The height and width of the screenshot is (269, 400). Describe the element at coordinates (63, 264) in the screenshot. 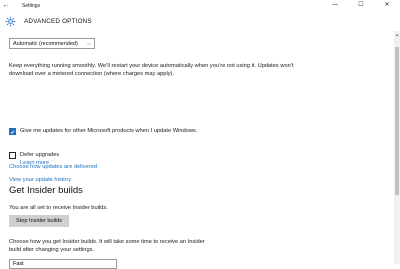

I see `insider-ring-dropdown: Fast` at that location.